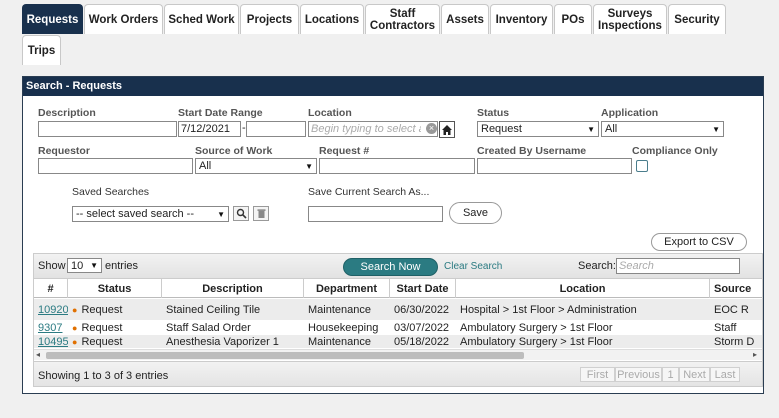 Image resolution: width=779 pixels, height=418 pixels. I want to click on grid-search-input, so click(678, 266).